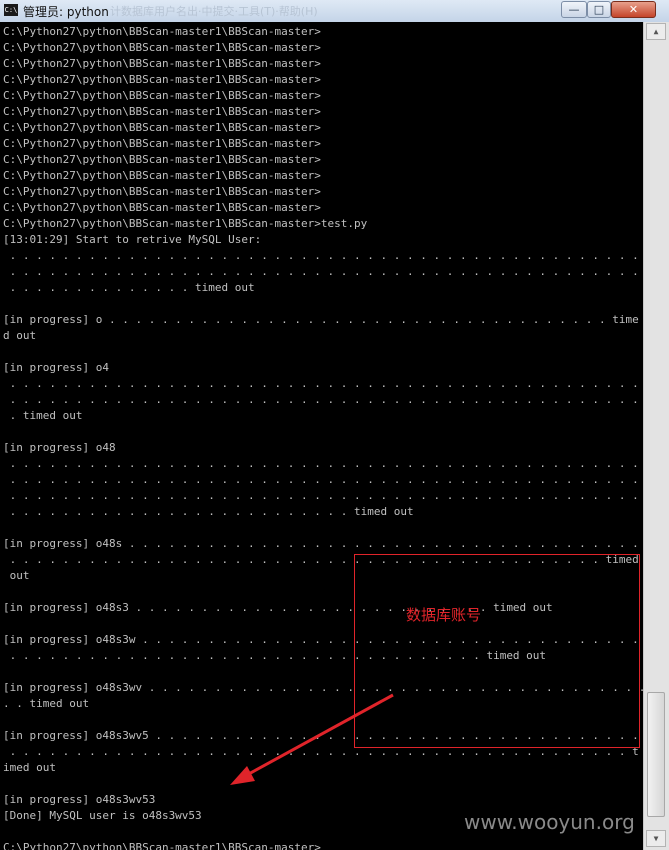 The image size is (669, 850). I want to click on maximize-button: □, so click(599, 9).